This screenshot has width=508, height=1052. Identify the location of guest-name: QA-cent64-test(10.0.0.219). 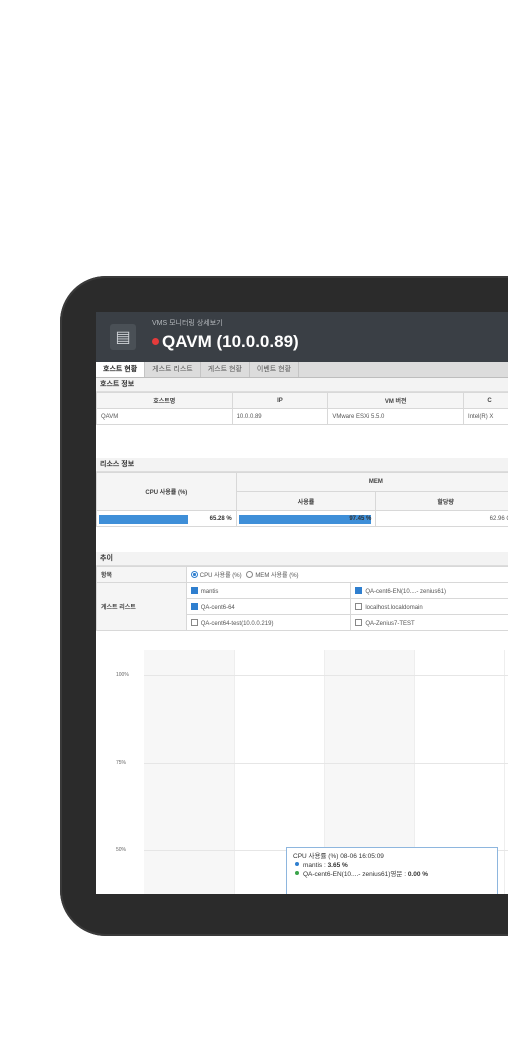
(237, 623).